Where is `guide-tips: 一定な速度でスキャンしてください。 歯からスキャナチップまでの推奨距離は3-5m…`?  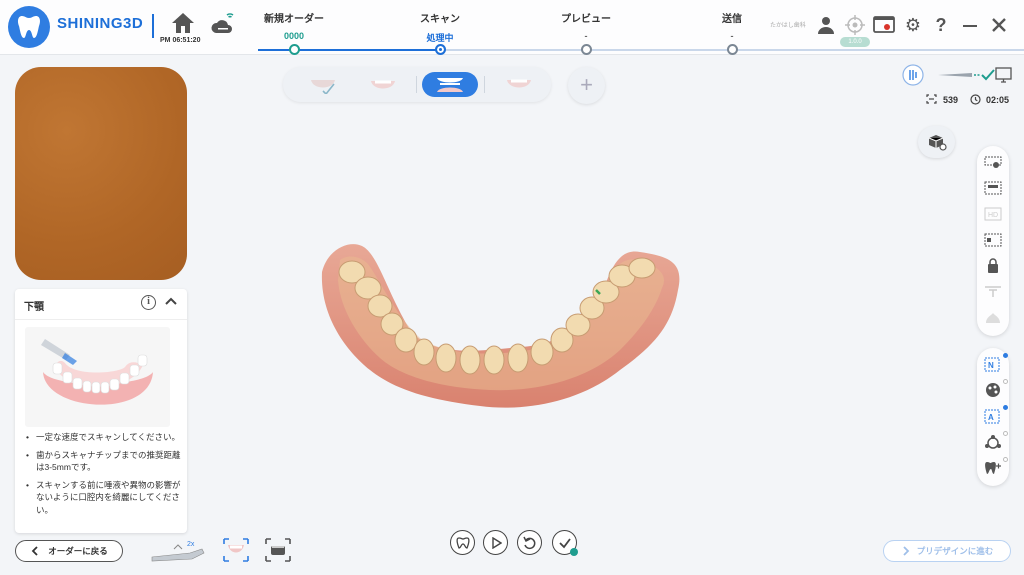 guide-tips: 一定な速度でスキャンしてください。 歯からスキャナチップまでの推奨距離は3-5m… is located at coordinates (103, 476).